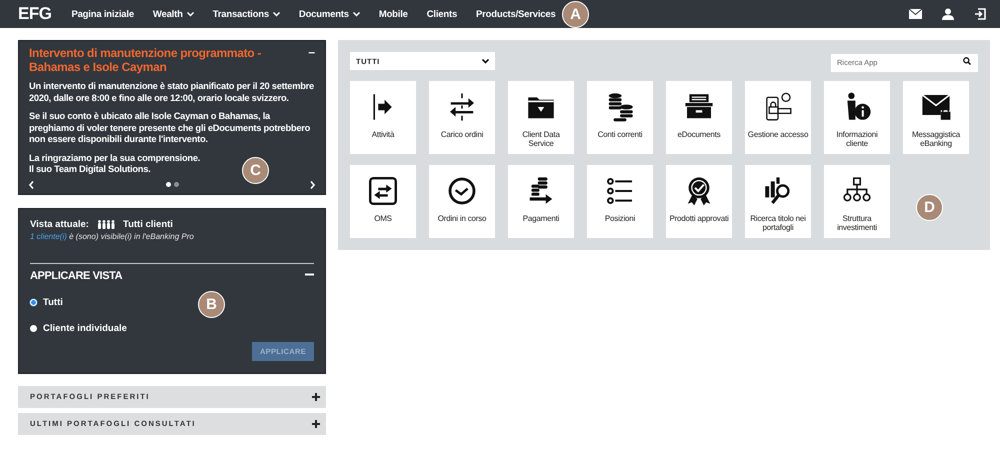 This screenshot has height=454, width=1000. What do you see at coordinates (170, 128) in the screenshot?
I see `notice-text: Se il suo conto è ubicato alle Isole Cayman o Bahamas, la preghiamo di voler tenere presente che gli eDocuments potrebbero non essere disponibili durante l'intervento.` at bounding box center [170, 128].